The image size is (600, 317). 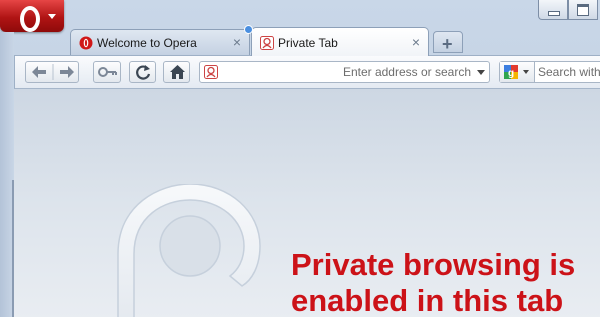 I want to click on minimize-icon, so click(x=554, y=13).